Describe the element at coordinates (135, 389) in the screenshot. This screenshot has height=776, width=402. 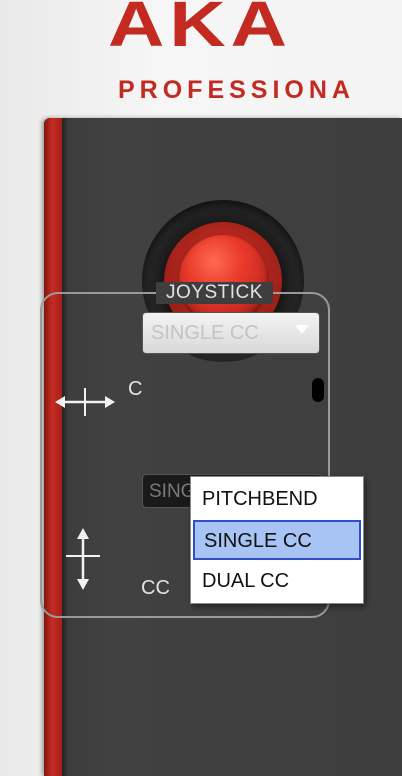
I see `x-axis-cc-label: C` at that location.